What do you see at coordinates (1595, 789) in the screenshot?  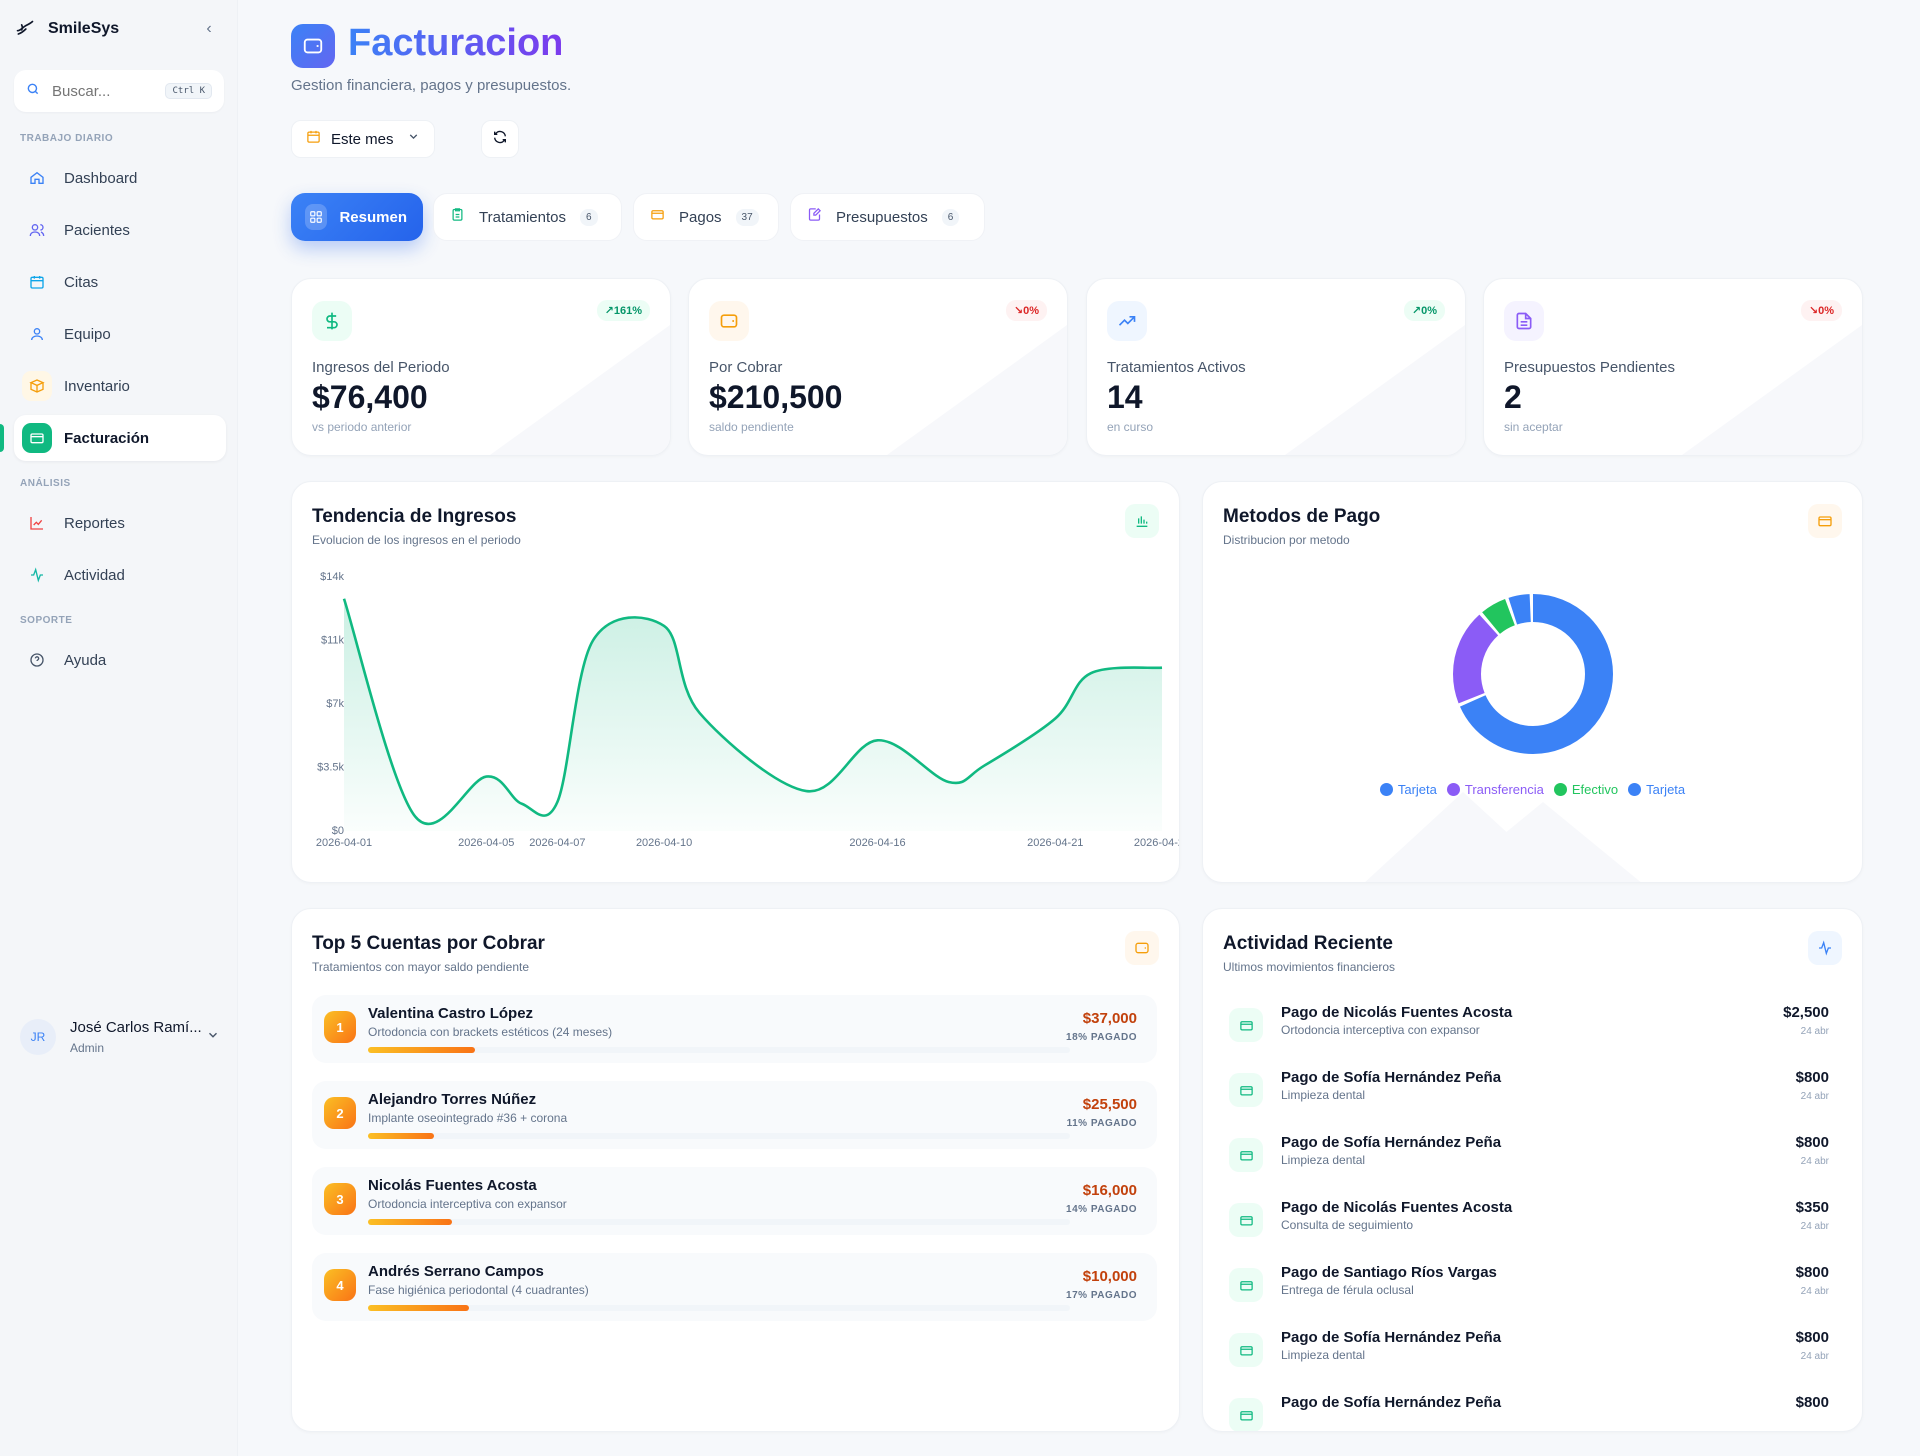 I see `legend-label: Efectivo` at bounding box center [1595, 789].